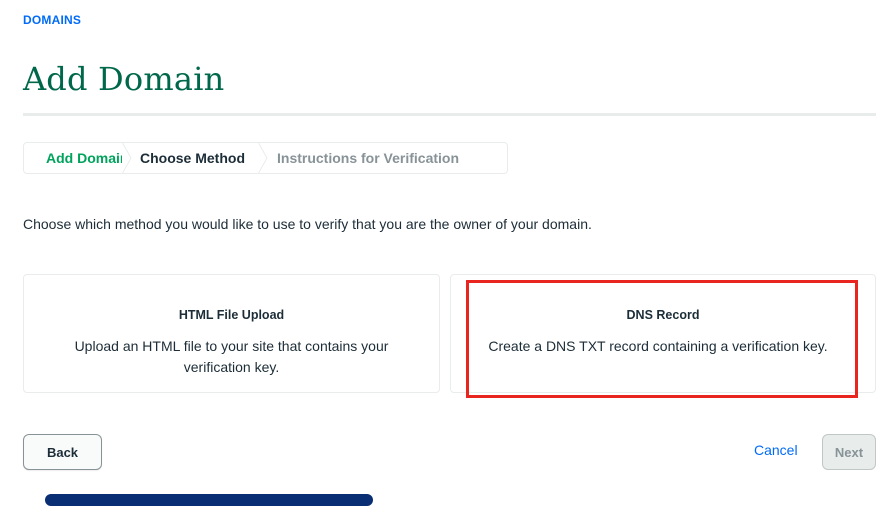  Describe the element at coordinates (849, 452) in the screenshot. I see `next-button: Next` at that location.